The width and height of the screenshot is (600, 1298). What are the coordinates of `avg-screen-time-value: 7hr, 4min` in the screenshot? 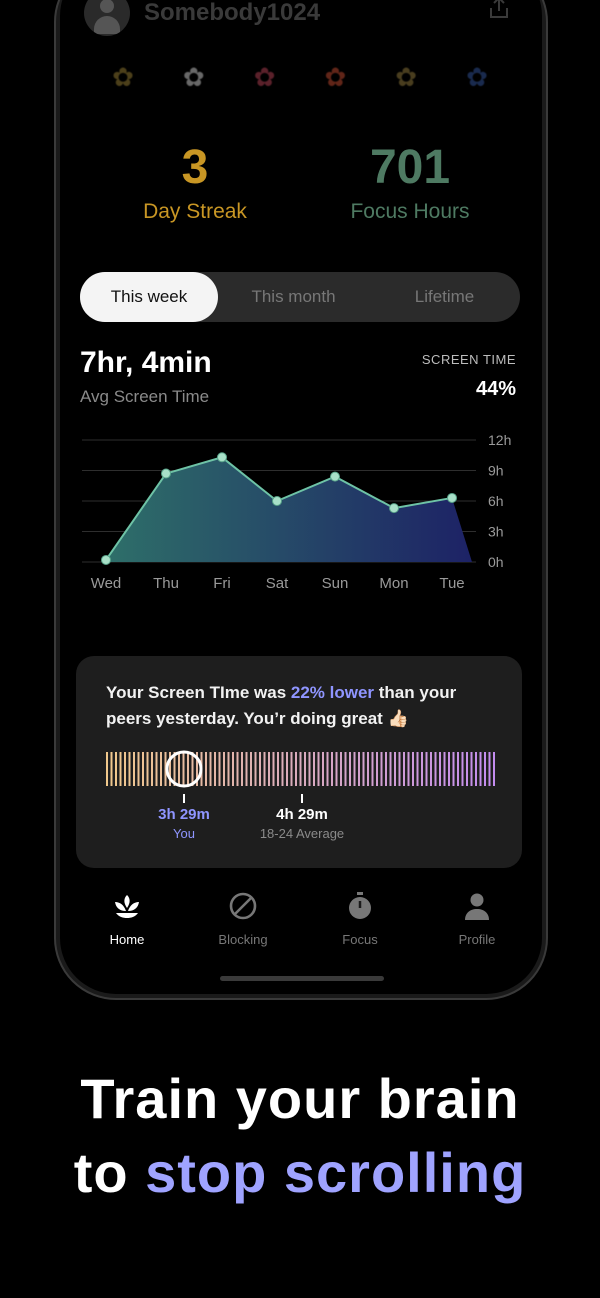 It's located at (146, 362).